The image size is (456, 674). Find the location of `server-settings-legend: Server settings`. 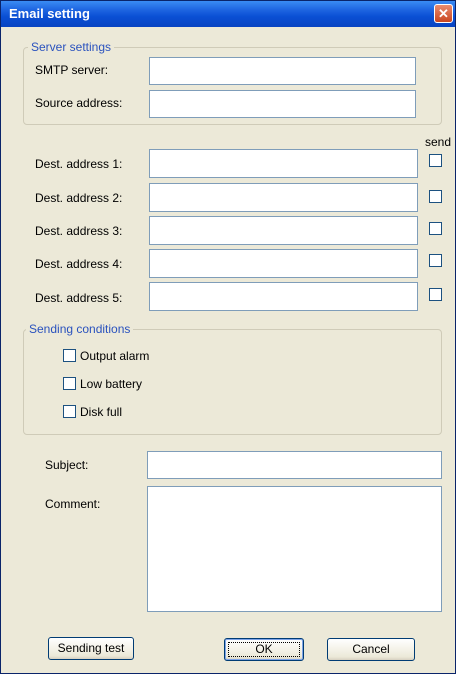

server-settings-legend: Server settings is located at coordinates (71, 47).